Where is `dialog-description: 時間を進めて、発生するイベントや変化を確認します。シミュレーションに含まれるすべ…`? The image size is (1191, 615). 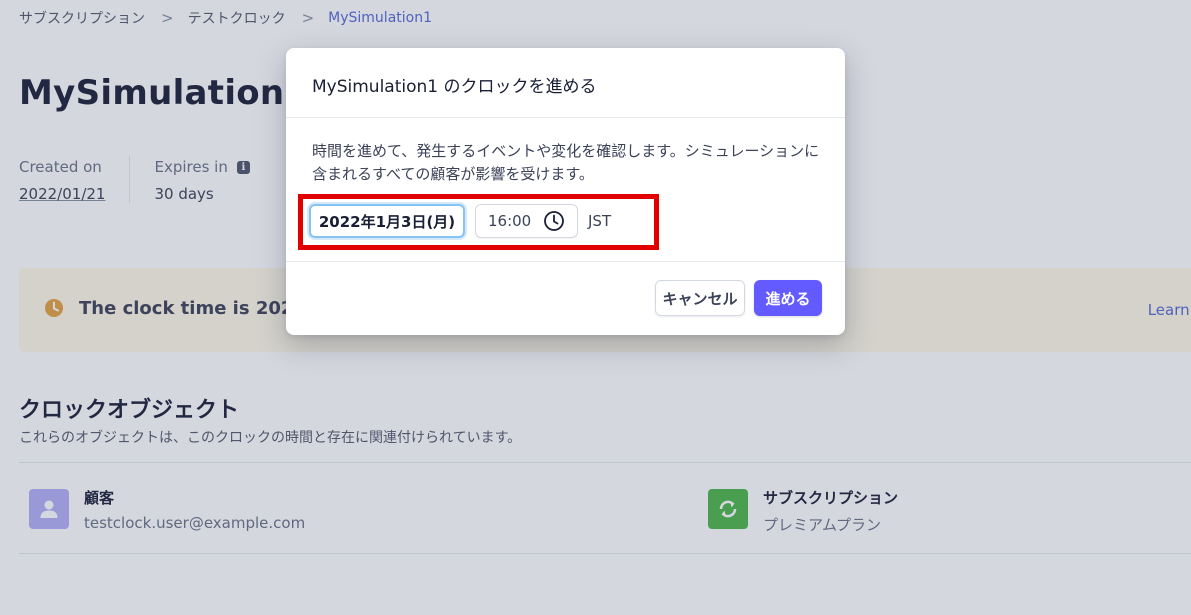 dialog-description: 時間を進めて、発生するイベントや変化を確認します。シミュレーションに含まれるすべ… is located at coordinates (566, 162).